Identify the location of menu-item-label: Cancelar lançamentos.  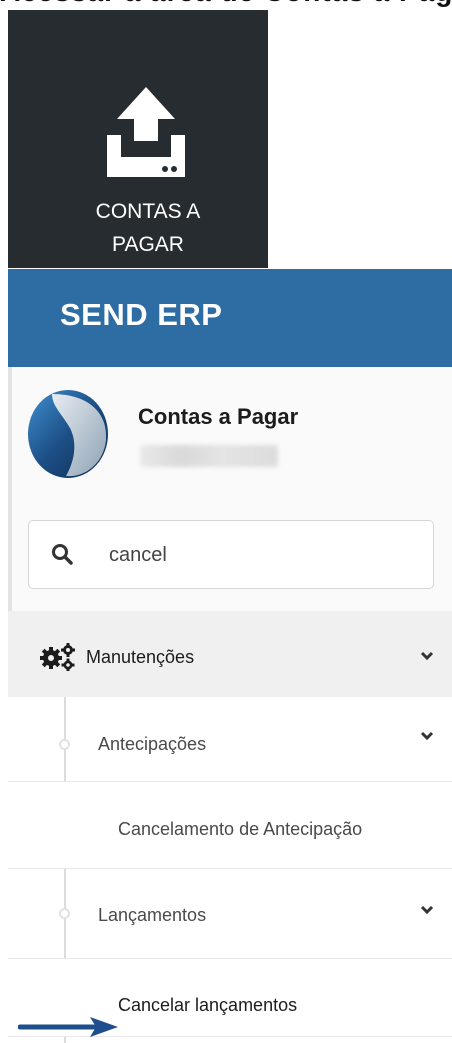
(208, 1005).